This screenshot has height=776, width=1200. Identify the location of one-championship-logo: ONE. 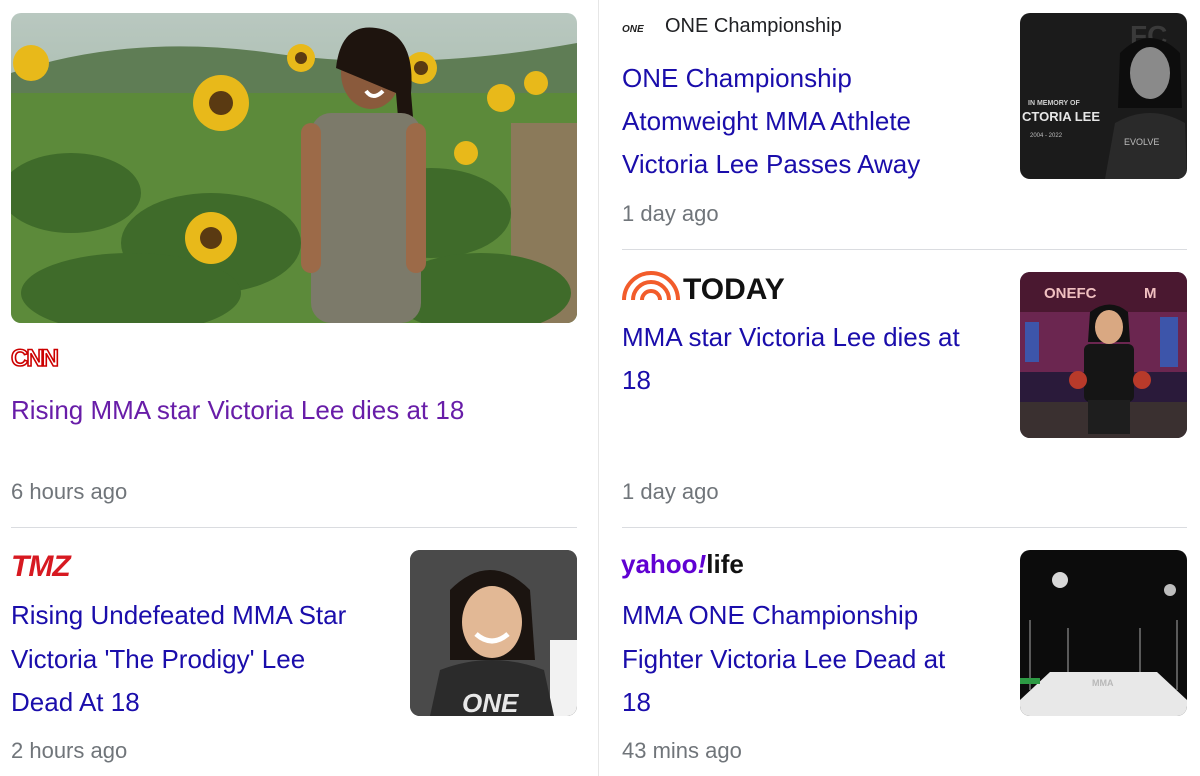
(633, 29).